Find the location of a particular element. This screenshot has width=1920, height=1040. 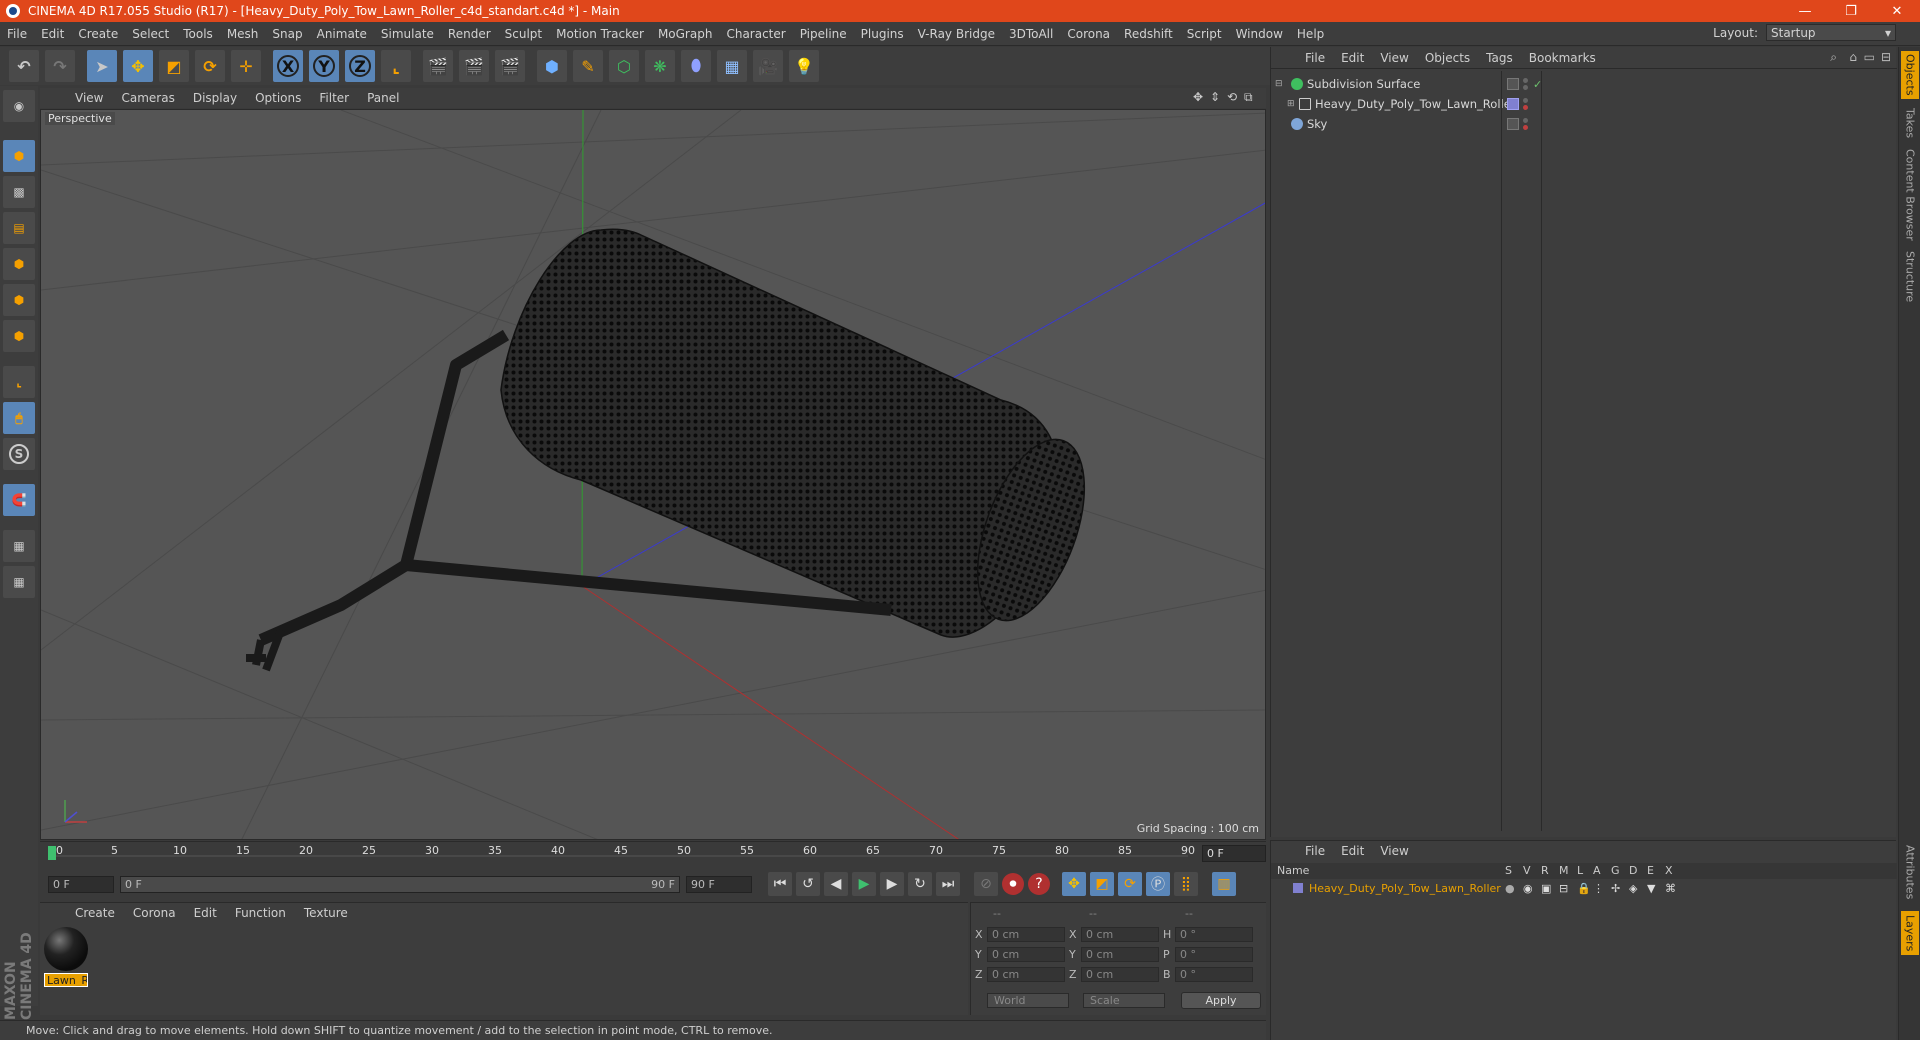

key-position-button: ✥ is located at coordinates (1074, 884).